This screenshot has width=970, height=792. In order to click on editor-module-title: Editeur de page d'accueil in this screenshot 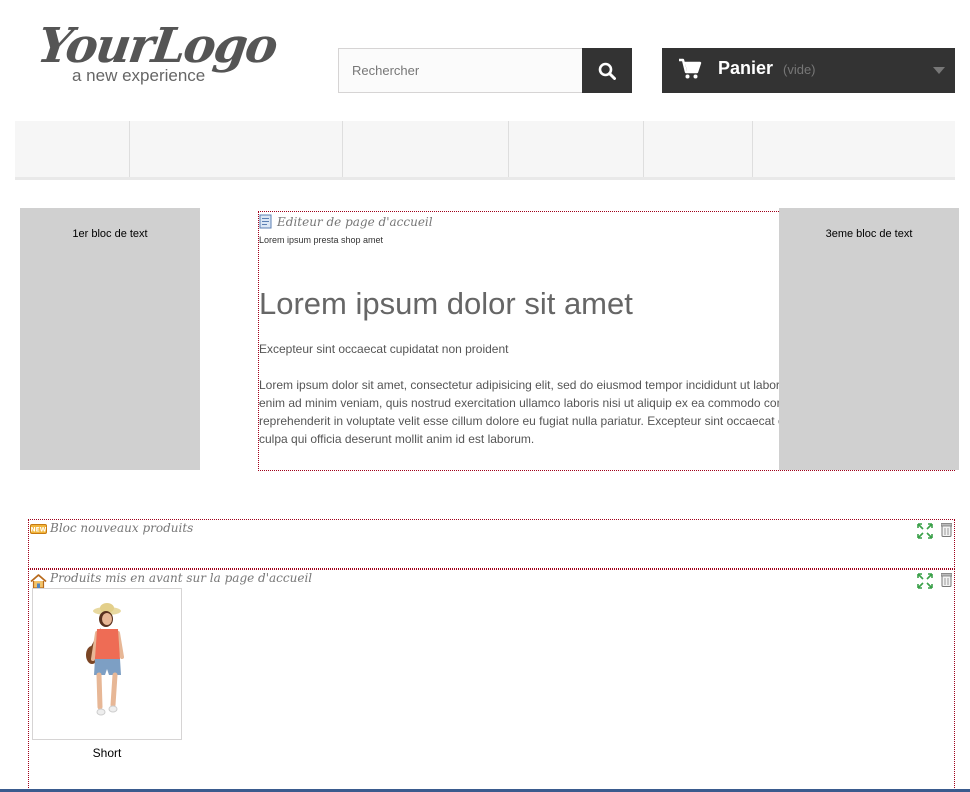, I will do `click(346, 221)`.